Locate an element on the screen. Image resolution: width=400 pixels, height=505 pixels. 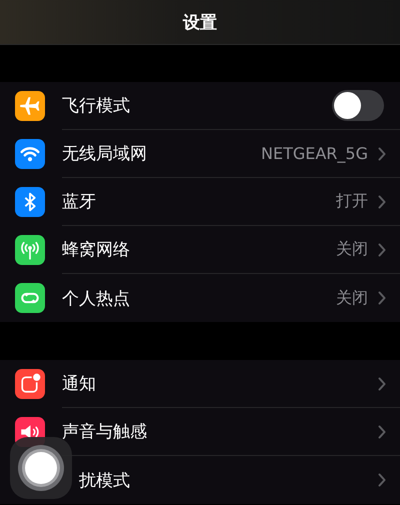
setting-label: 声音与触感 is located at coordinates (104, 431).